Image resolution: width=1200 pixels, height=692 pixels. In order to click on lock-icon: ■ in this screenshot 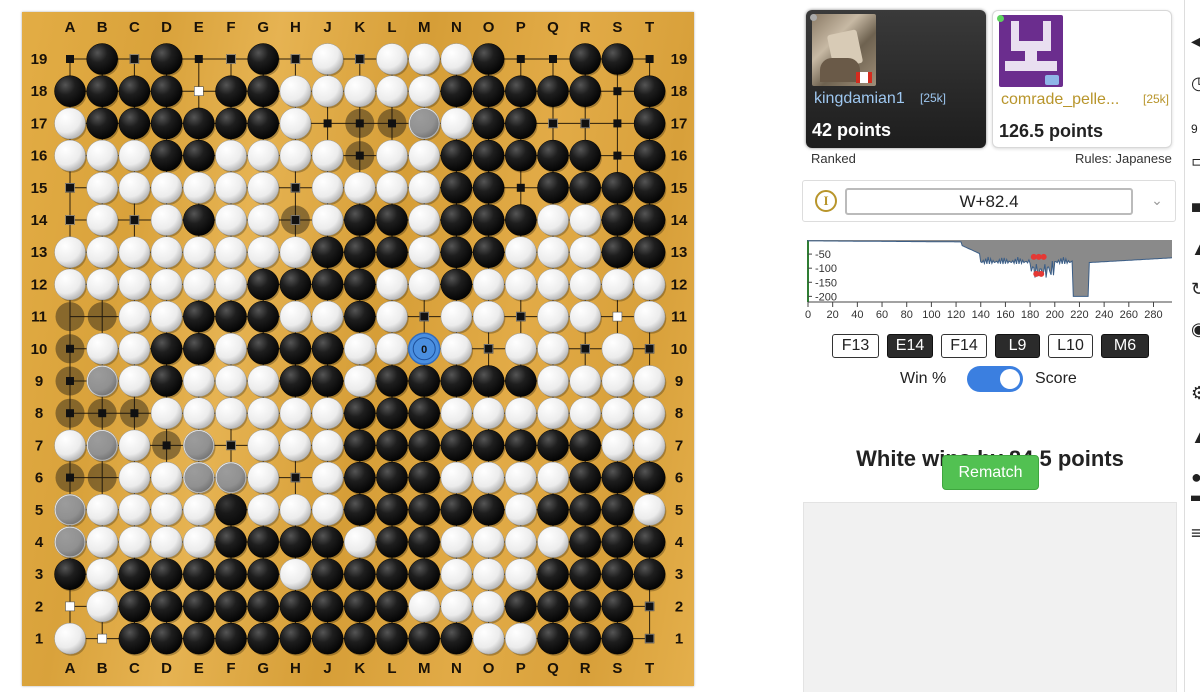, I will do `click(1195, 207)`.